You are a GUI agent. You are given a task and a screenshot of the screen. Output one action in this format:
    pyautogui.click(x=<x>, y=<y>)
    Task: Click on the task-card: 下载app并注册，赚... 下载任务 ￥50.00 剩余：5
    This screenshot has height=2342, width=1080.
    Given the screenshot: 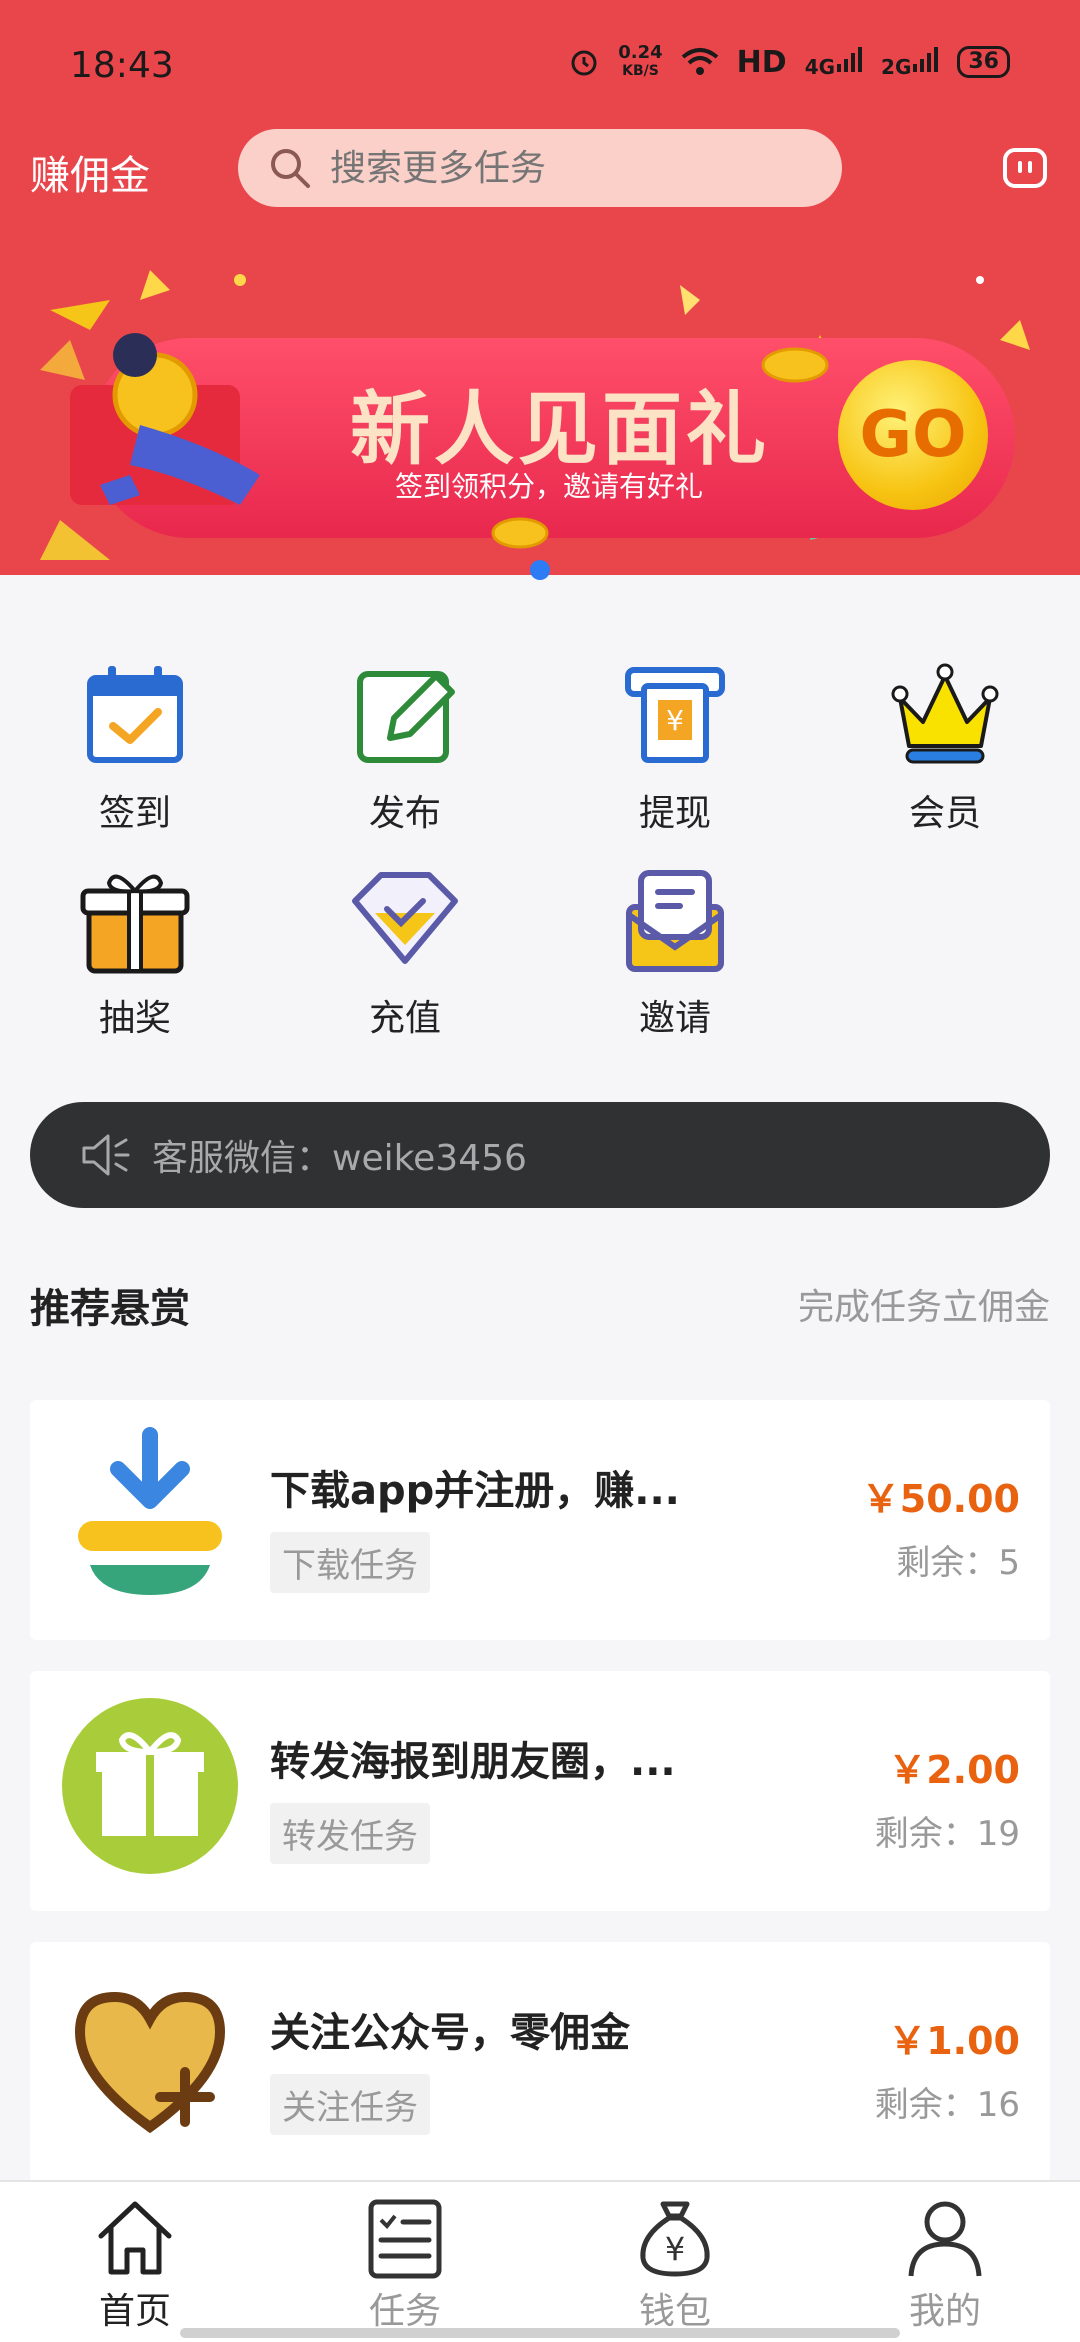 What is the action you would take?
    pyautogui.click(x=540, y=1520)
    